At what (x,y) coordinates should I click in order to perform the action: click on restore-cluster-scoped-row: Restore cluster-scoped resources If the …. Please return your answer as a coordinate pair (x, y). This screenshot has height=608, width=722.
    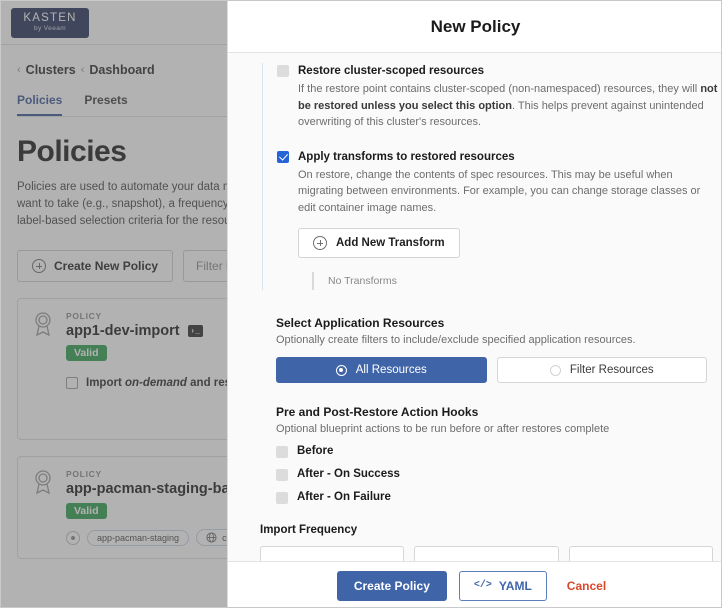
    Looking at the image, I should click on (499, 97).